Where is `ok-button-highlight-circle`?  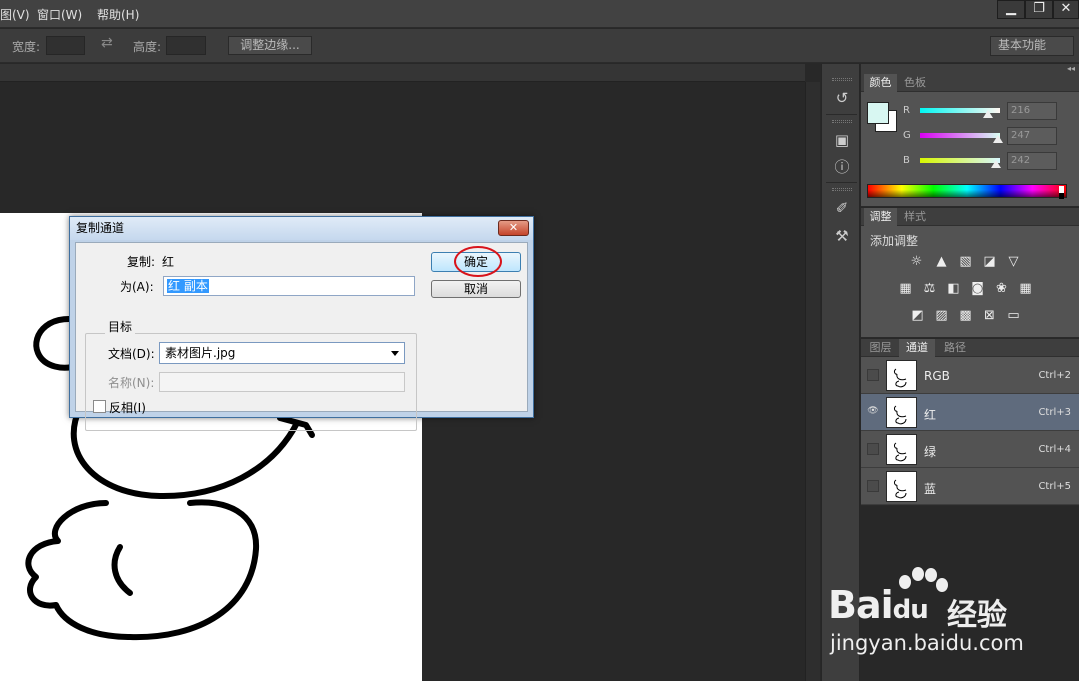 ok-button-highlight-circle is located at coordinates (478, 261).